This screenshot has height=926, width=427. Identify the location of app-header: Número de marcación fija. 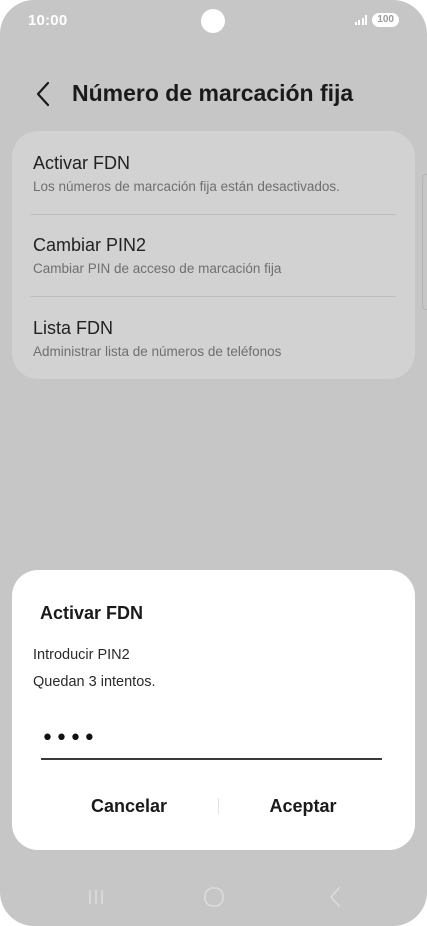
(213, 94).